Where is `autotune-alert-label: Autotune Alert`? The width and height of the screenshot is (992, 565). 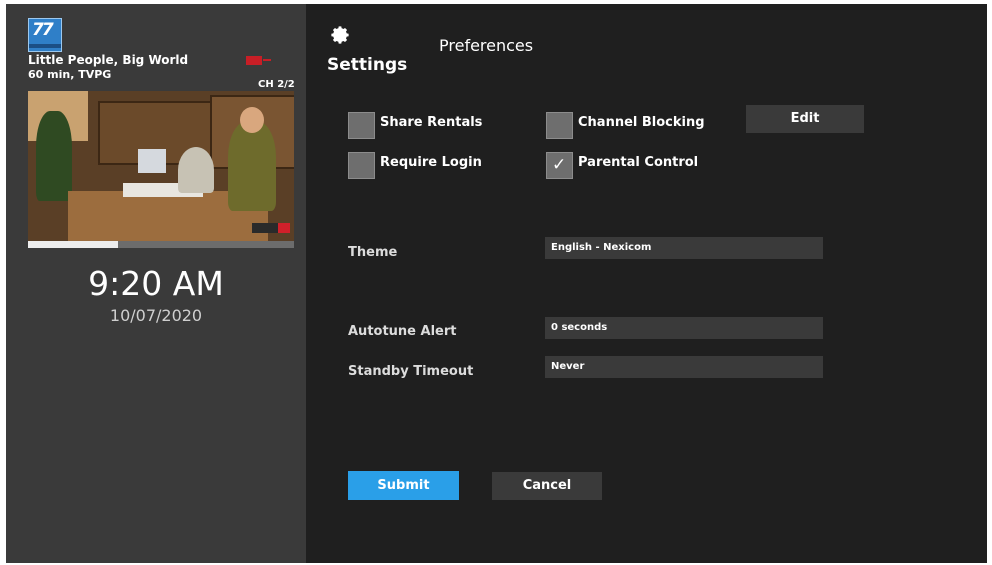
autotune-alert-label: Autotune Alert is located at coordinates (402, 331).